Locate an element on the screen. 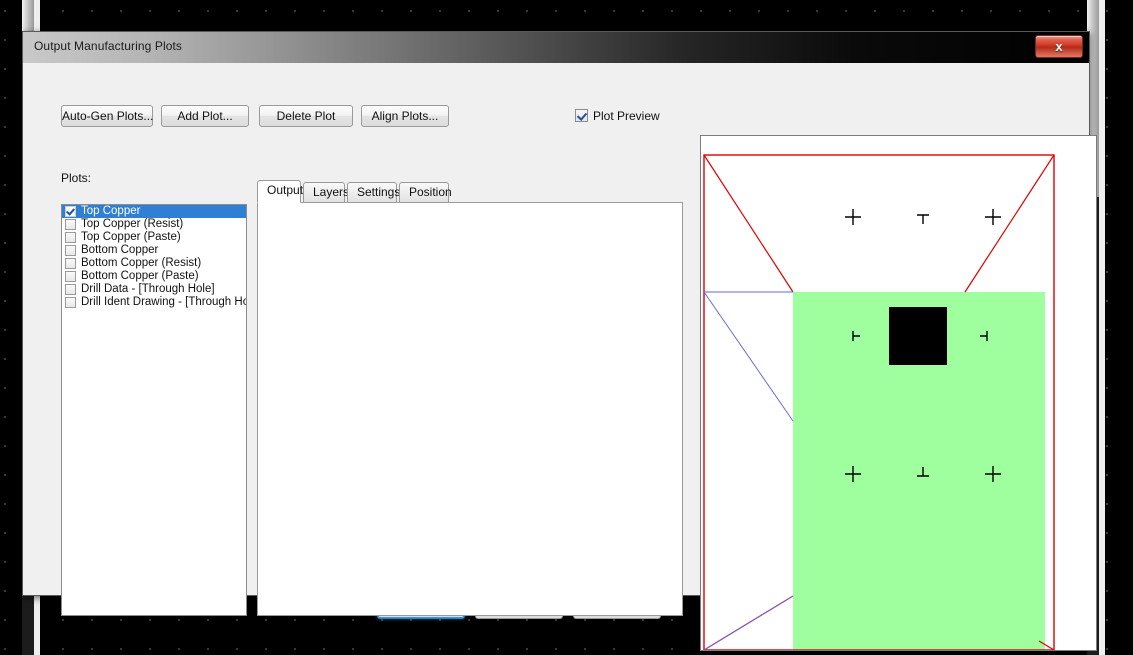 The height and width of the screenshot is (655, 1133). tab-output: Output is located at coordinates (280, 191).